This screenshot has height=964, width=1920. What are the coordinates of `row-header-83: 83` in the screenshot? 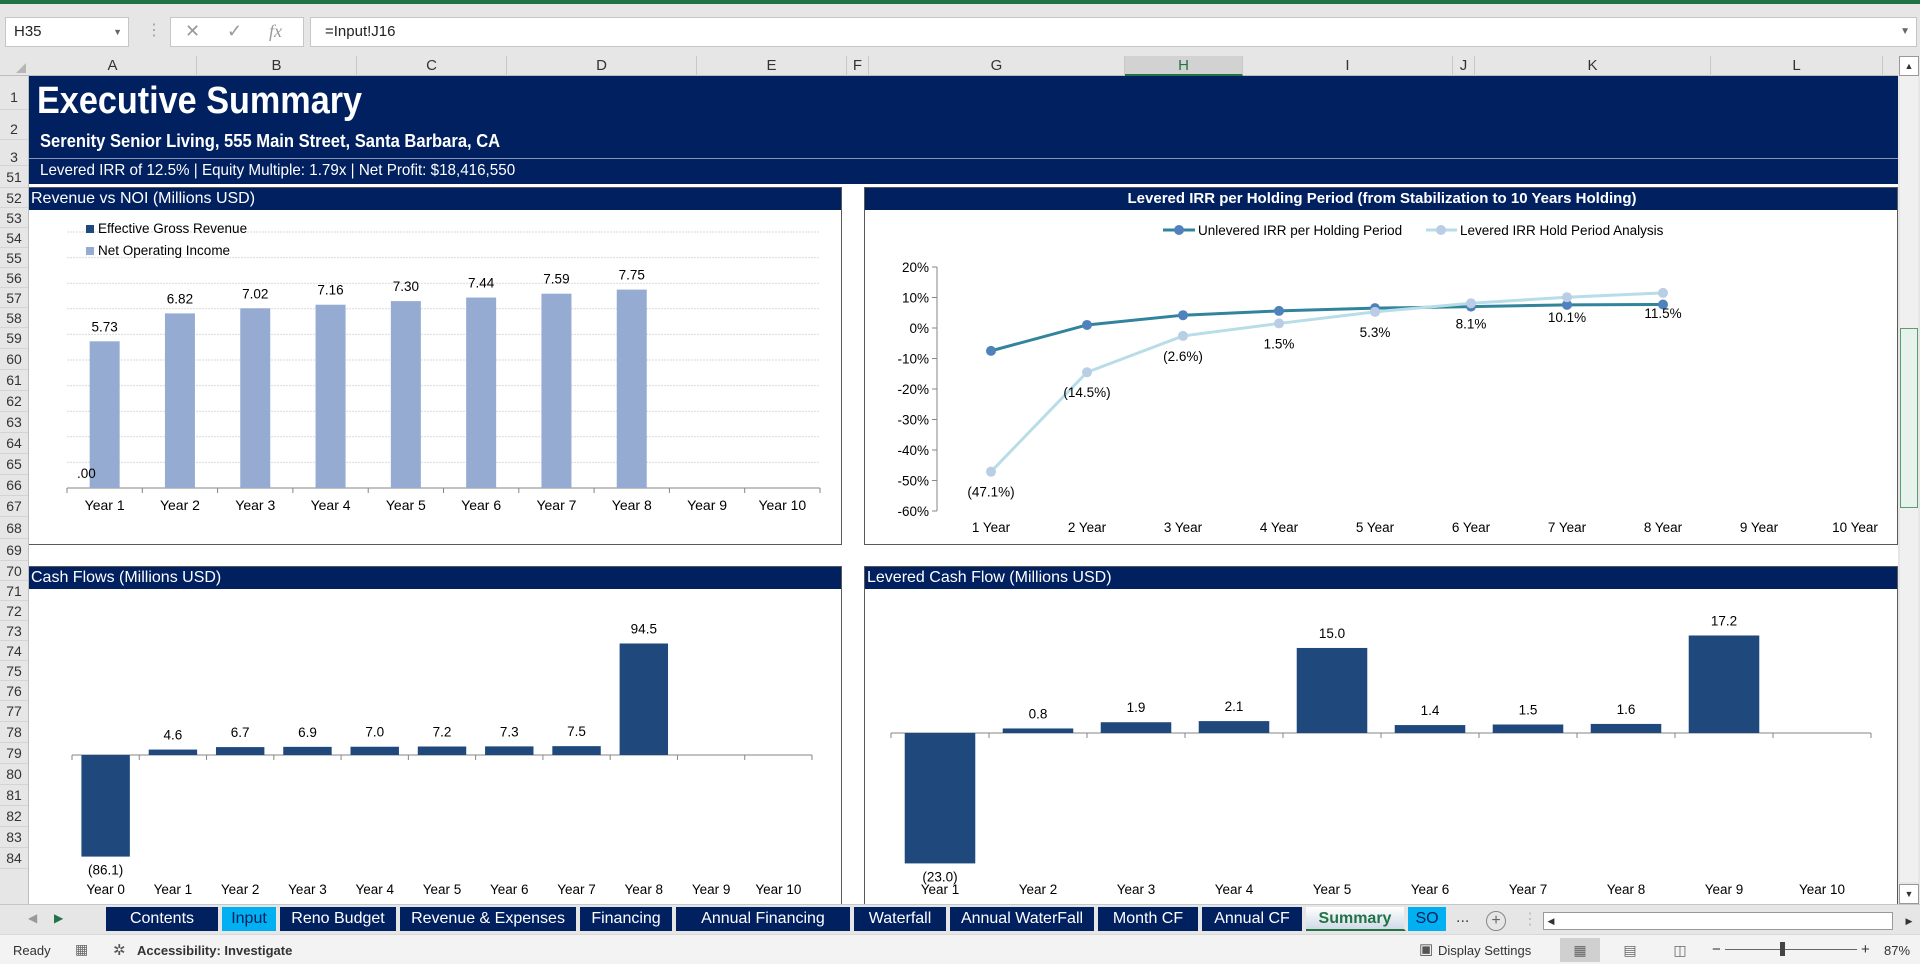 It's located at (14, 837).